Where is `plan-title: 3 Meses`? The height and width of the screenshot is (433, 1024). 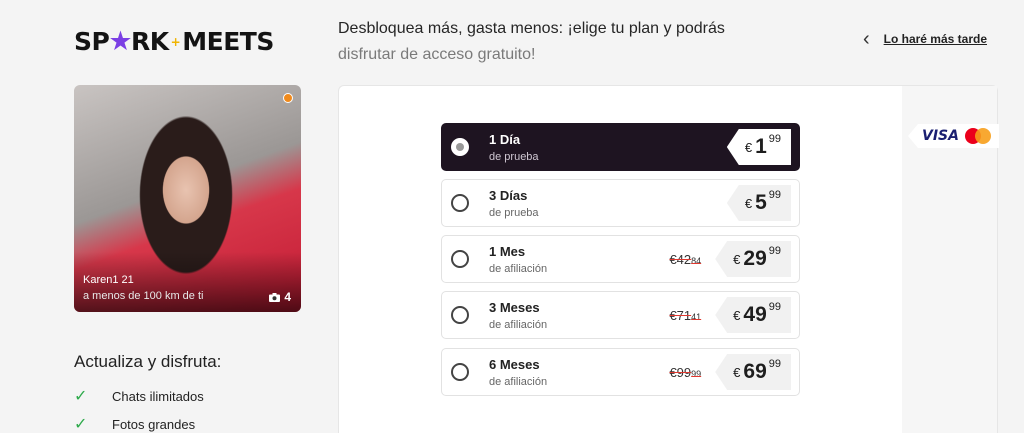 plan-title: 3 Meses is located at coordinates (514, 307).